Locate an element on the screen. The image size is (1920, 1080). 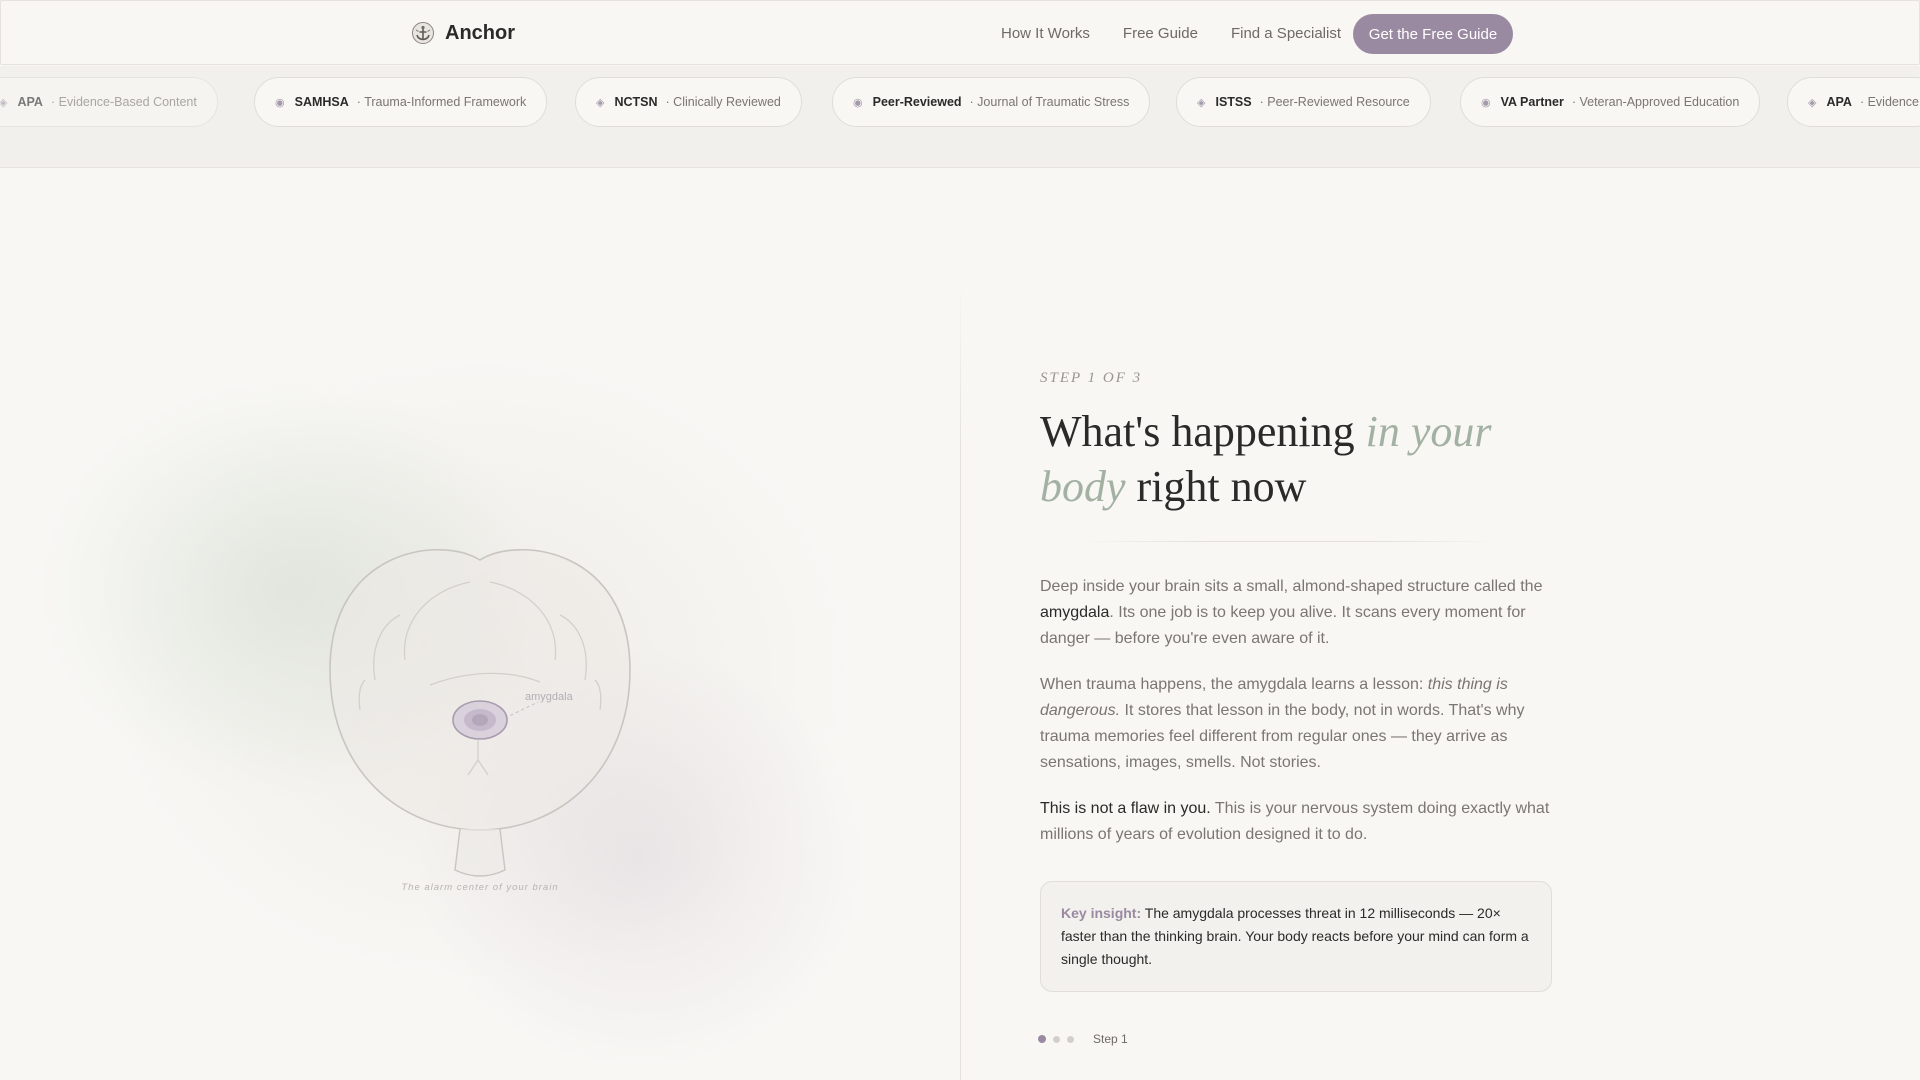
trust-desc: · Trauma-Informed Framework is located at coordinates (441, 102).